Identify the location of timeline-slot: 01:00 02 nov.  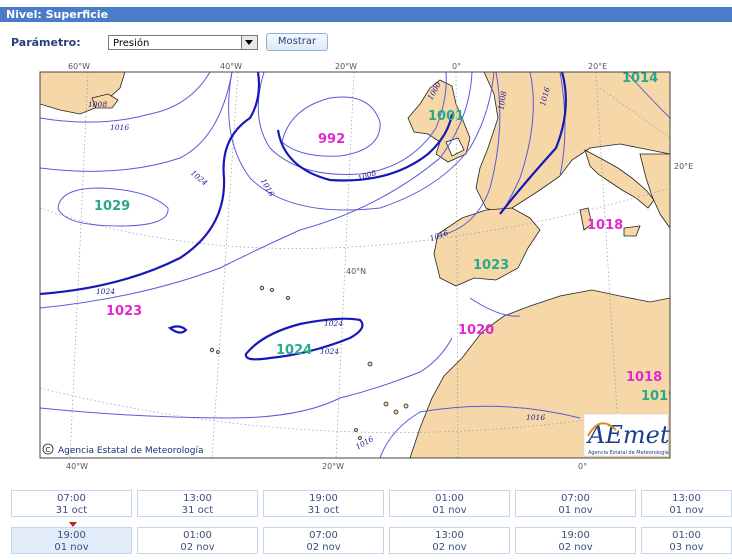
(197, 540).